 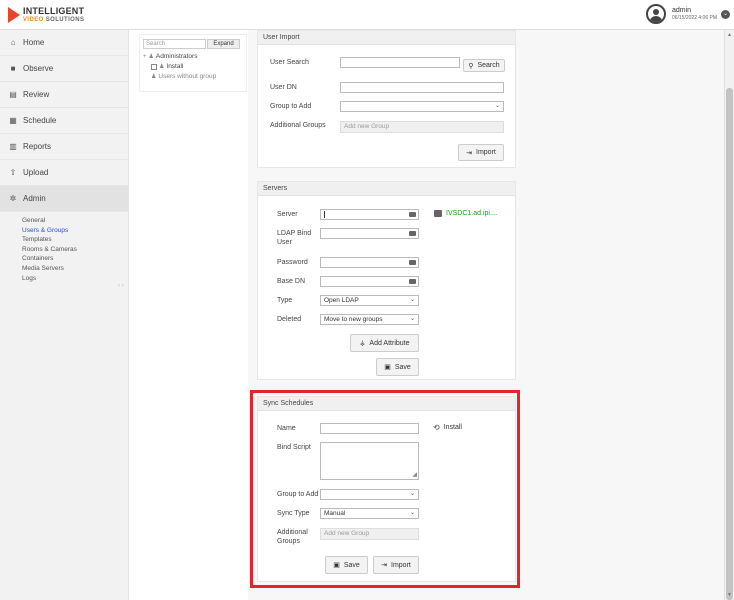 What do you see at coordinates (469, 153) in the screenshot?
I see `sign-in-icon: ⇥` at bounding box center [469, 153].